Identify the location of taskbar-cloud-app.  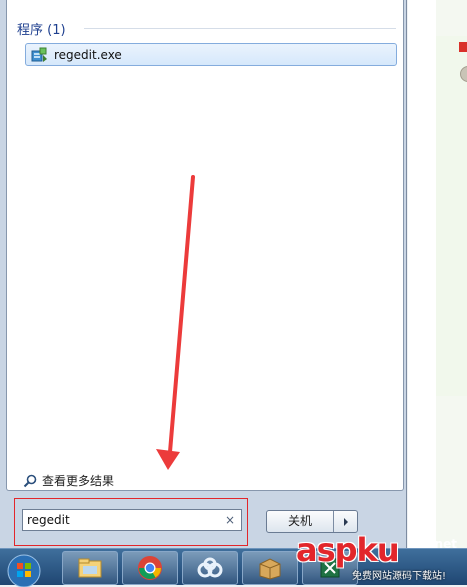
(210, 568).